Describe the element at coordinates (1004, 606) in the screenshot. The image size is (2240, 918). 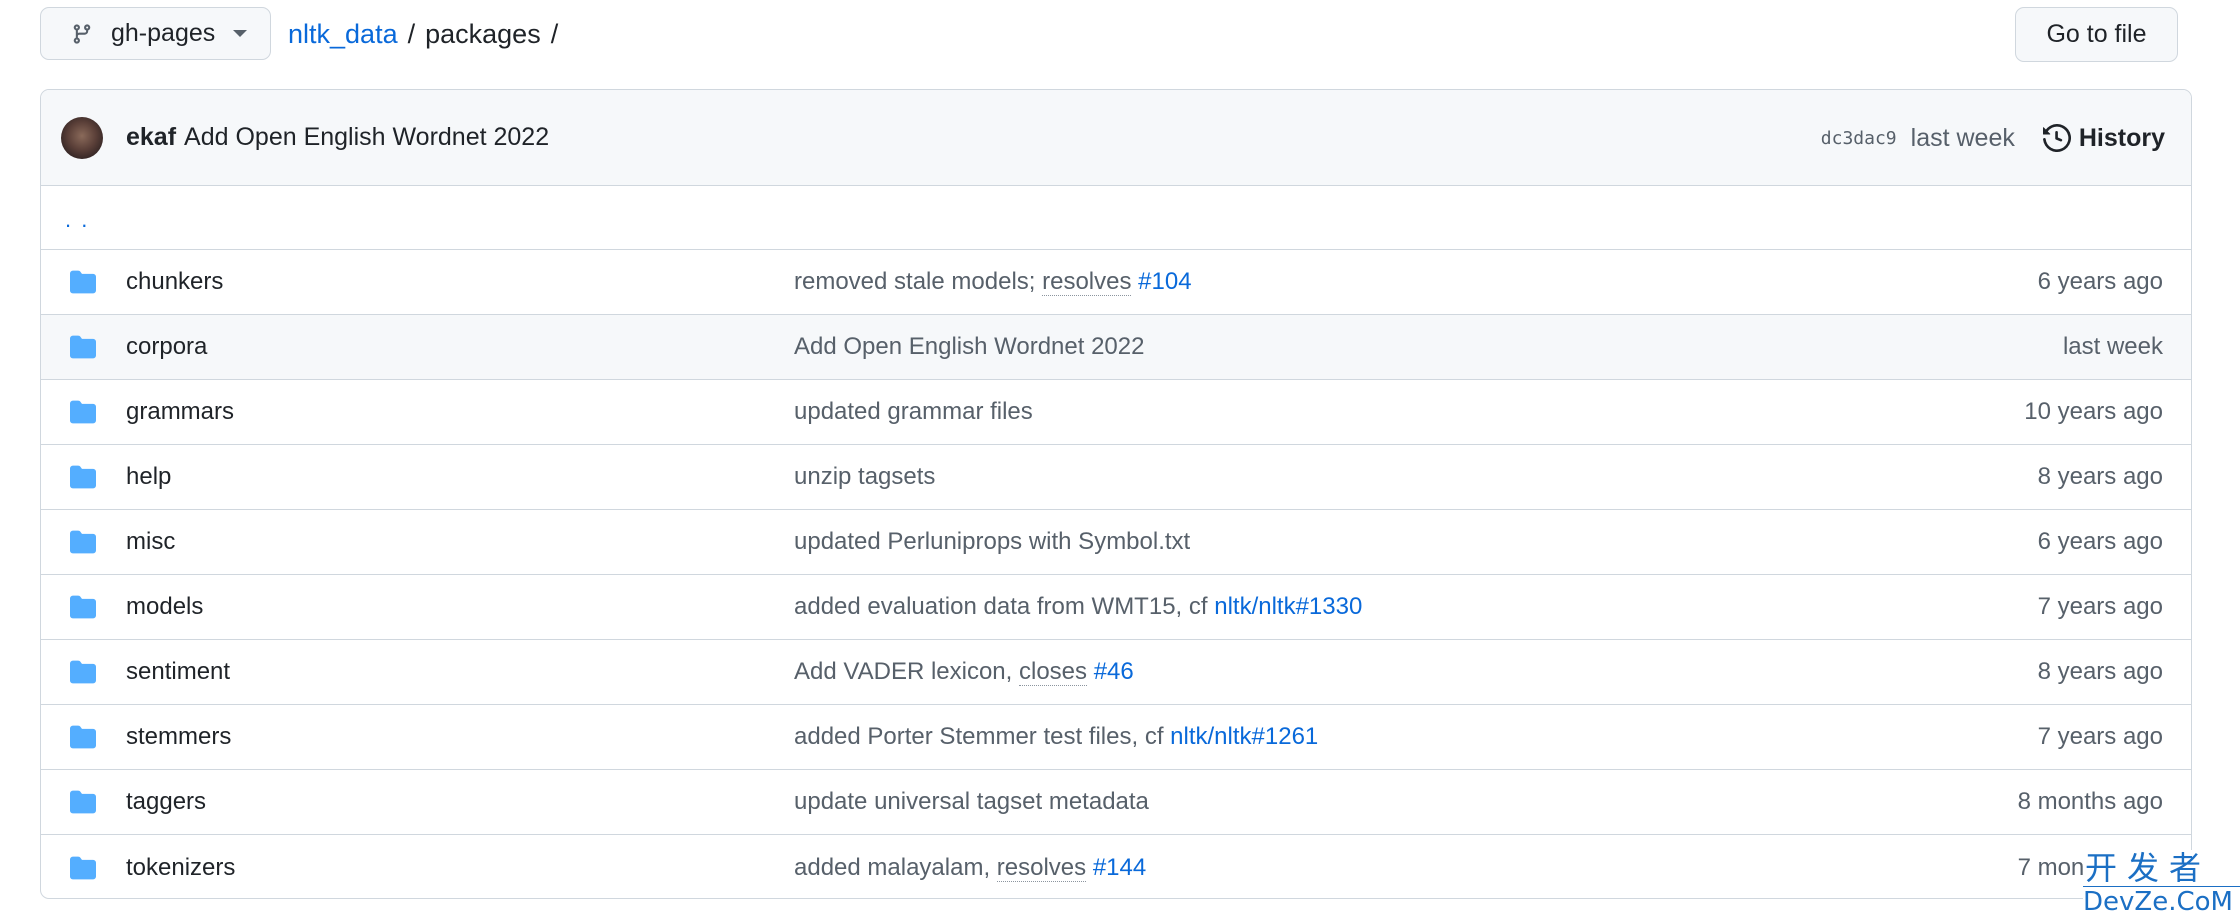
I see `commit-message-link: added evaluation data from WMT15, cf` at that location.